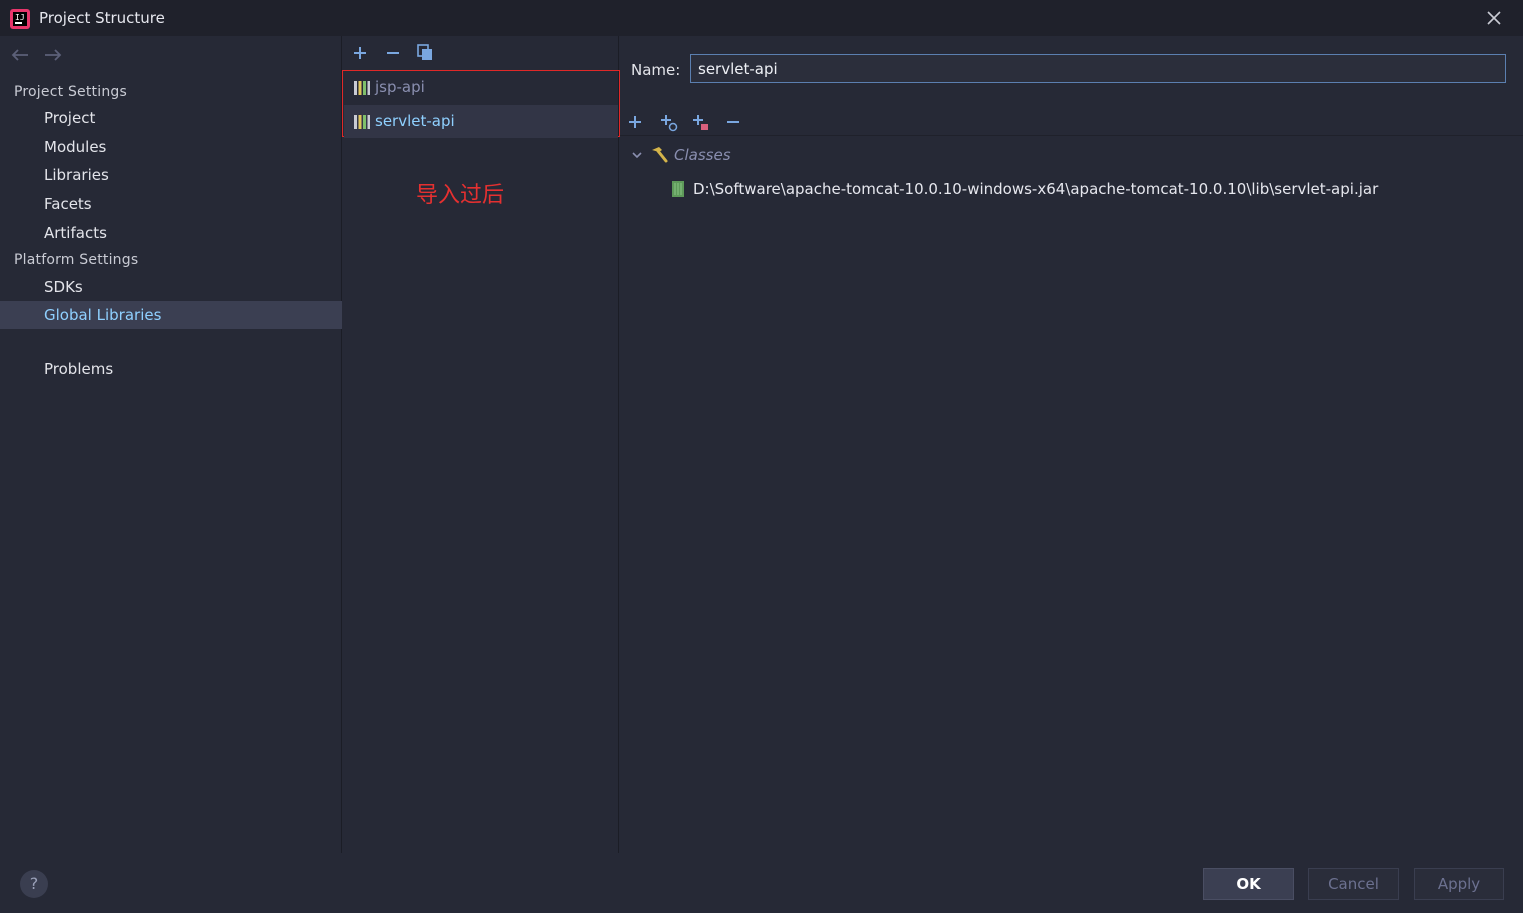  Describe the element at coordinates (171, 175) in the screenshot. I see `nav-item-libraries: Libraries` at that location.